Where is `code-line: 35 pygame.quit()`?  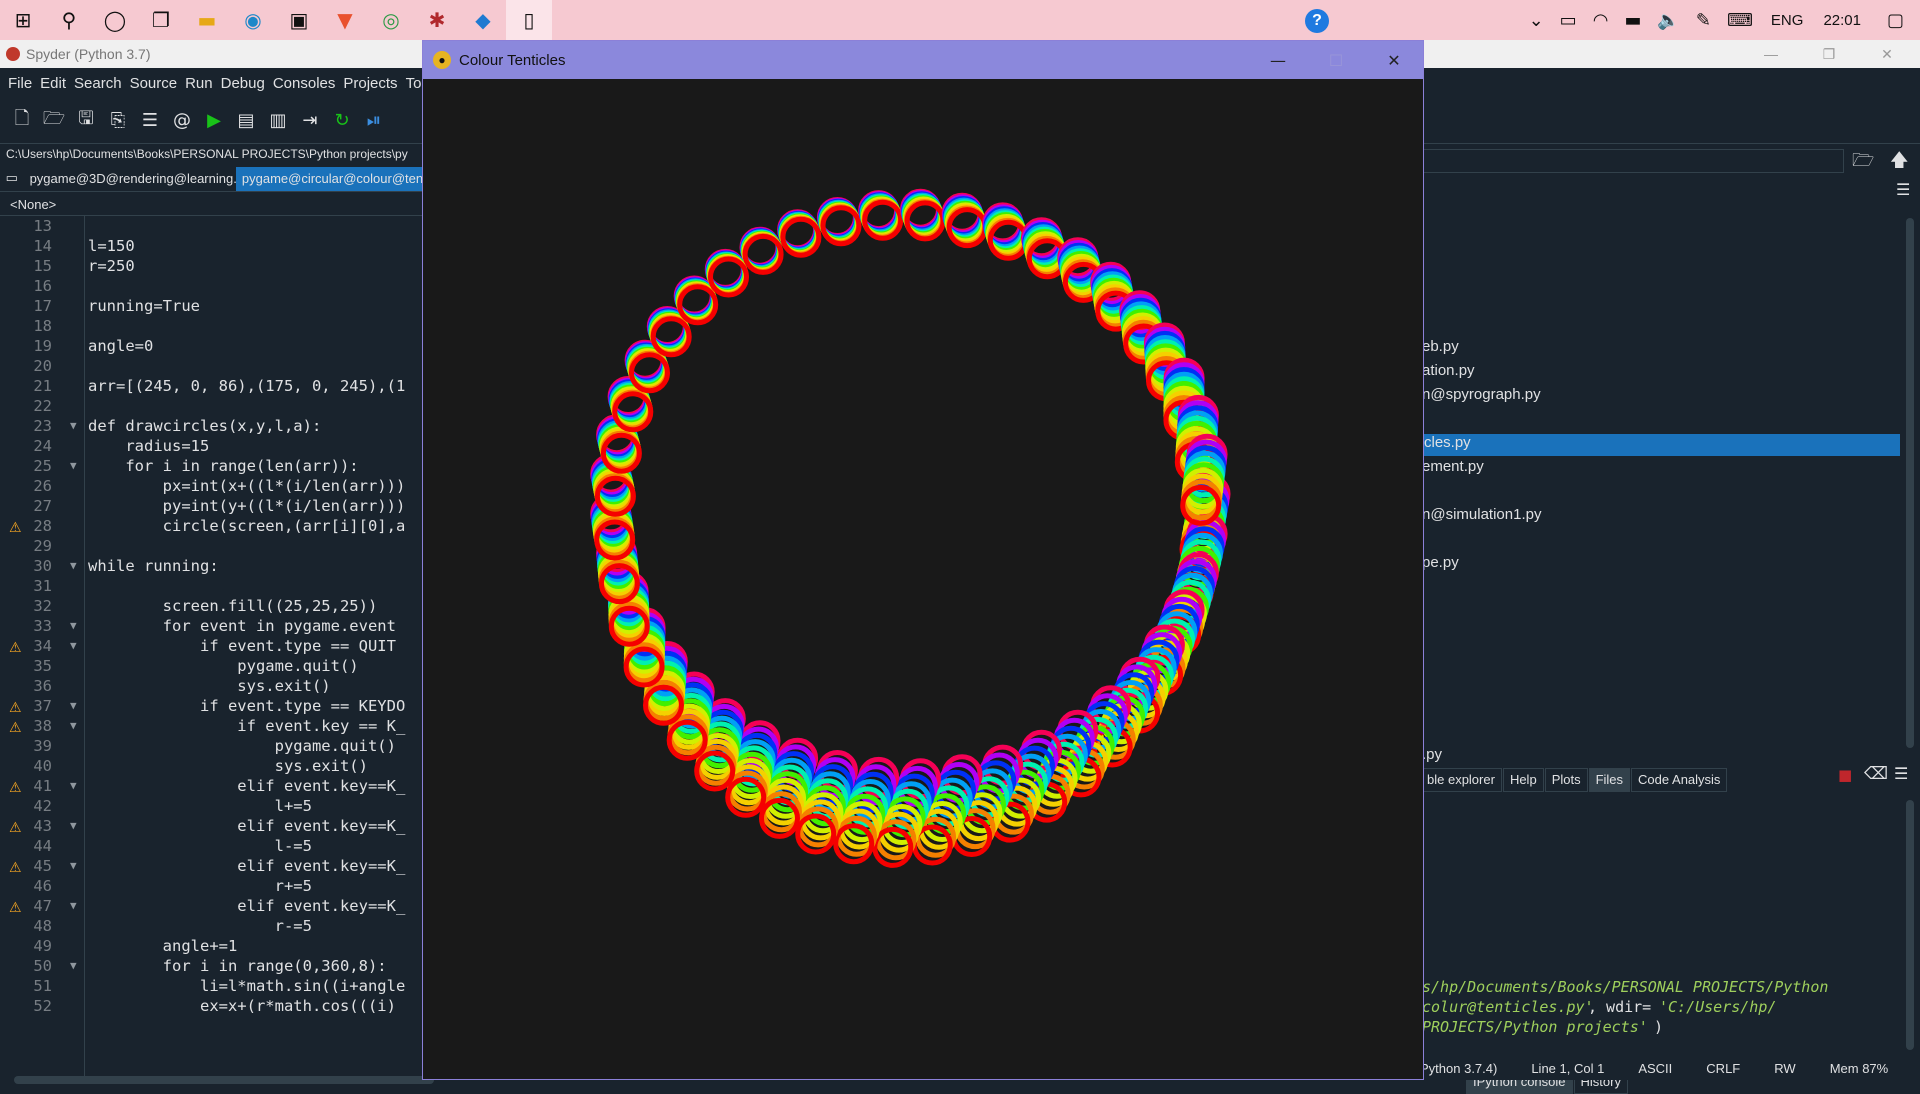
code-line: 35 pygame.quit() is located at coordinates (220, 666).